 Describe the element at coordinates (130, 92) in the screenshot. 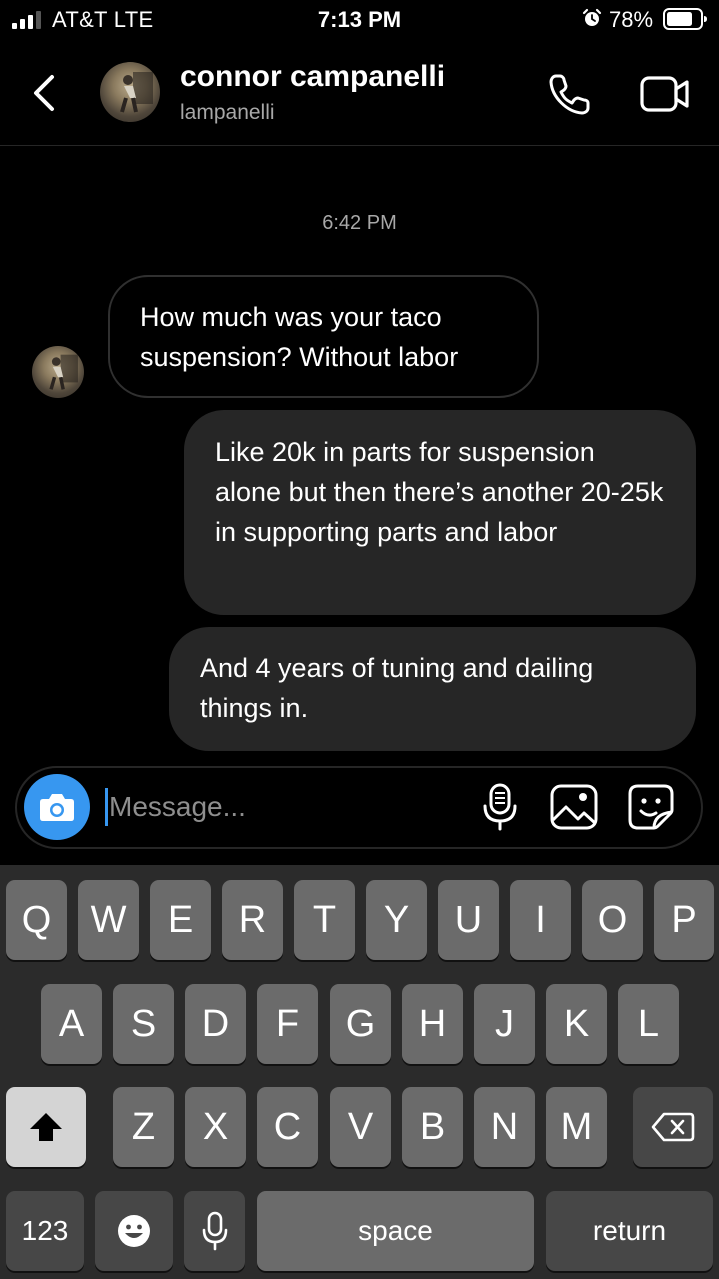

I see `avatar` at that location.